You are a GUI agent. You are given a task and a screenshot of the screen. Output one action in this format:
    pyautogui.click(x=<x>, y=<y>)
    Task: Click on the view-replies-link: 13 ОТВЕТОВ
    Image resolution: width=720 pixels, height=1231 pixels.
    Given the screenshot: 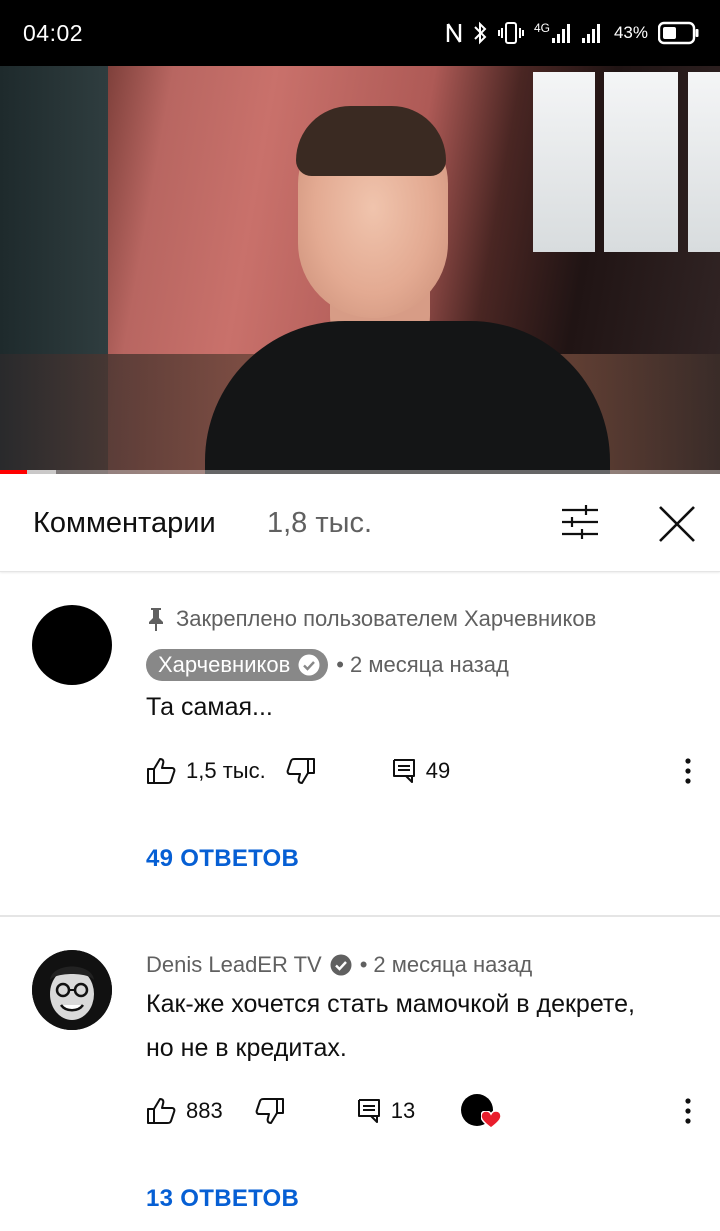 What is the action you would take?
    pyautogui.click(x=222, y=1199)
    